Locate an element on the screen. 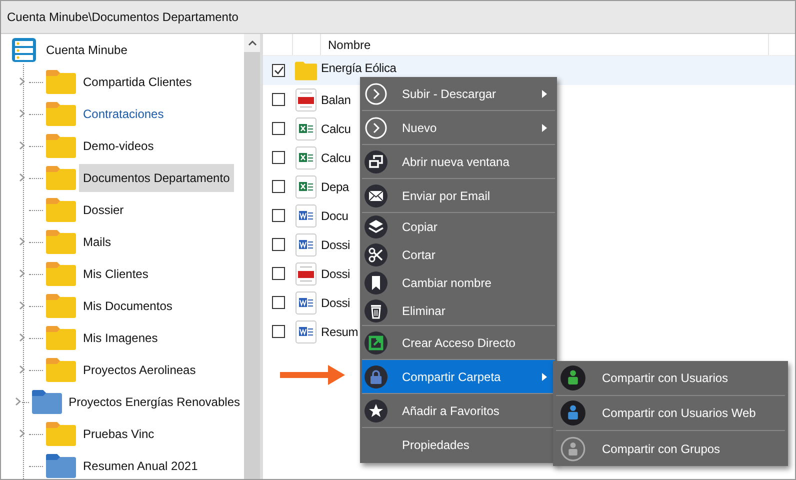 The image size is (796, 480). tree-item: Contrataciones is located at coordinates (123, 114).